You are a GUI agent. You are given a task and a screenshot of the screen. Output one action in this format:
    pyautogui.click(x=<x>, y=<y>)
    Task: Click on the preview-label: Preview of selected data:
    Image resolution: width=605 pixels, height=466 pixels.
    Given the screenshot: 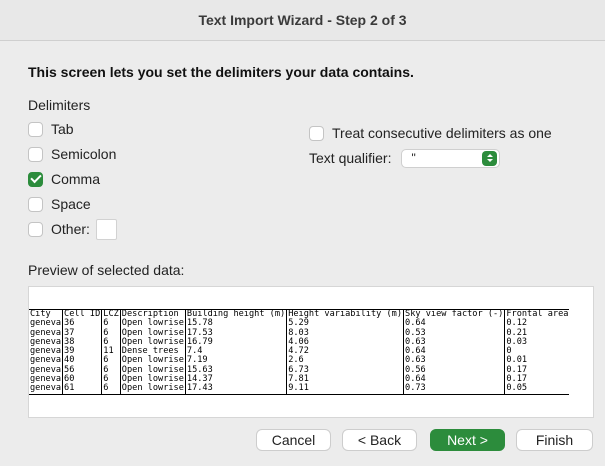 What is the action you would take?
    pyautogui.click(x=106, y=270)
    